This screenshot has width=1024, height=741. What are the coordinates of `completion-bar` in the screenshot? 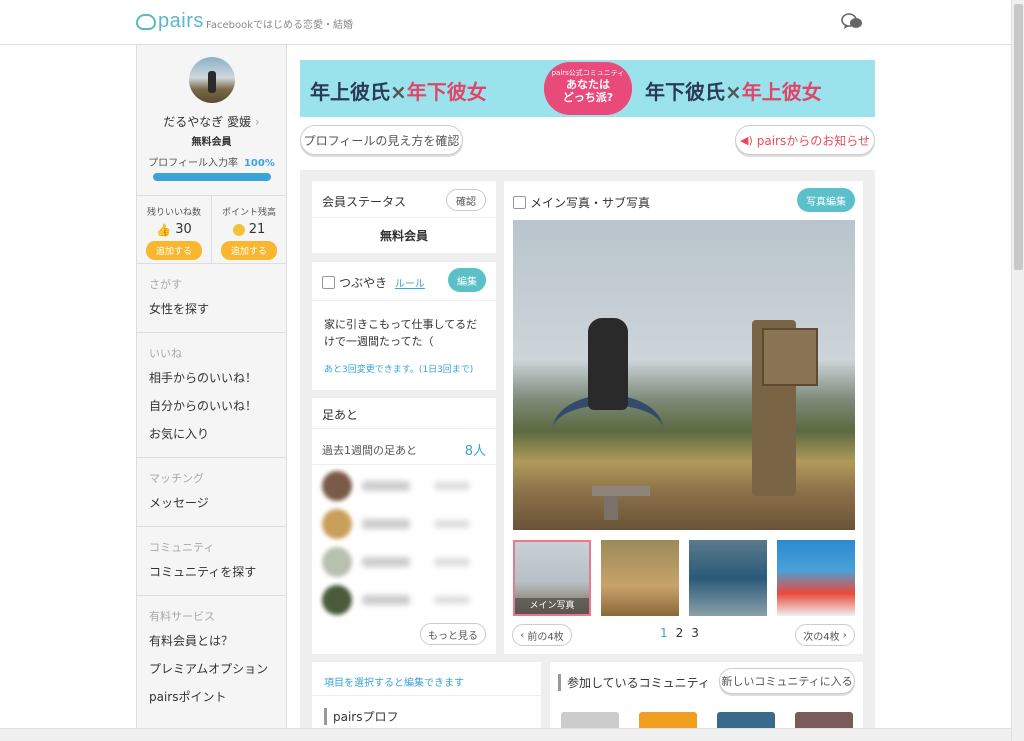 It's located at (211, 177).